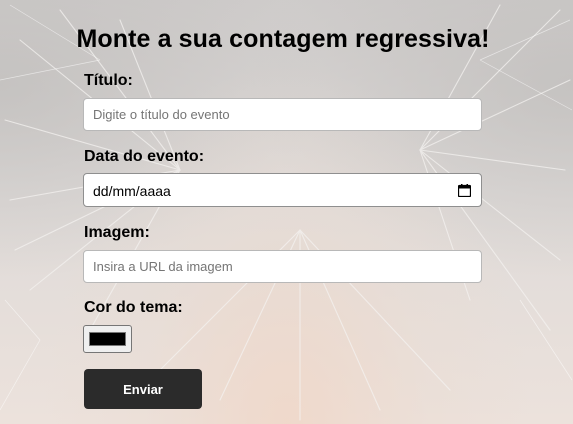 The width and height of the screenshot is (573, 424). I want to click on title-label: Título:, so click(108, 80).